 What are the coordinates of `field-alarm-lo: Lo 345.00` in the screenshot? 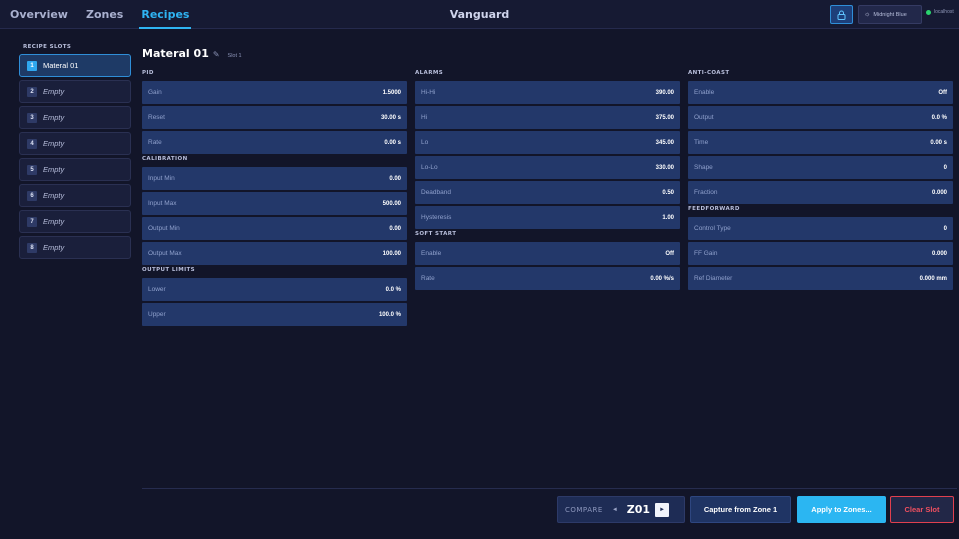 It's located at (547, 142).